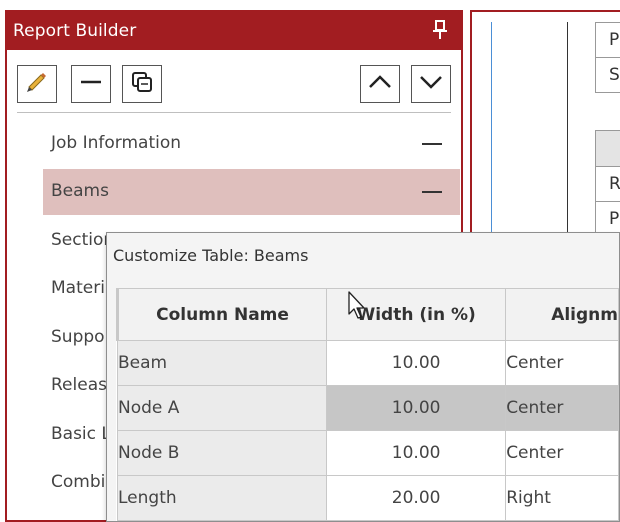 The width and height of the screenshot is (620, 522). I want to click on copy-icon, so click(142, 84).